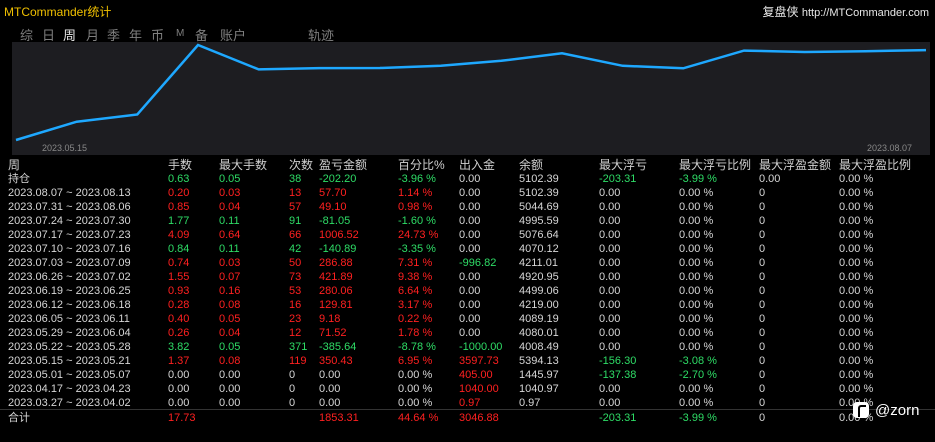  I want to click on row-lots: 1.77, so click(179, 221).